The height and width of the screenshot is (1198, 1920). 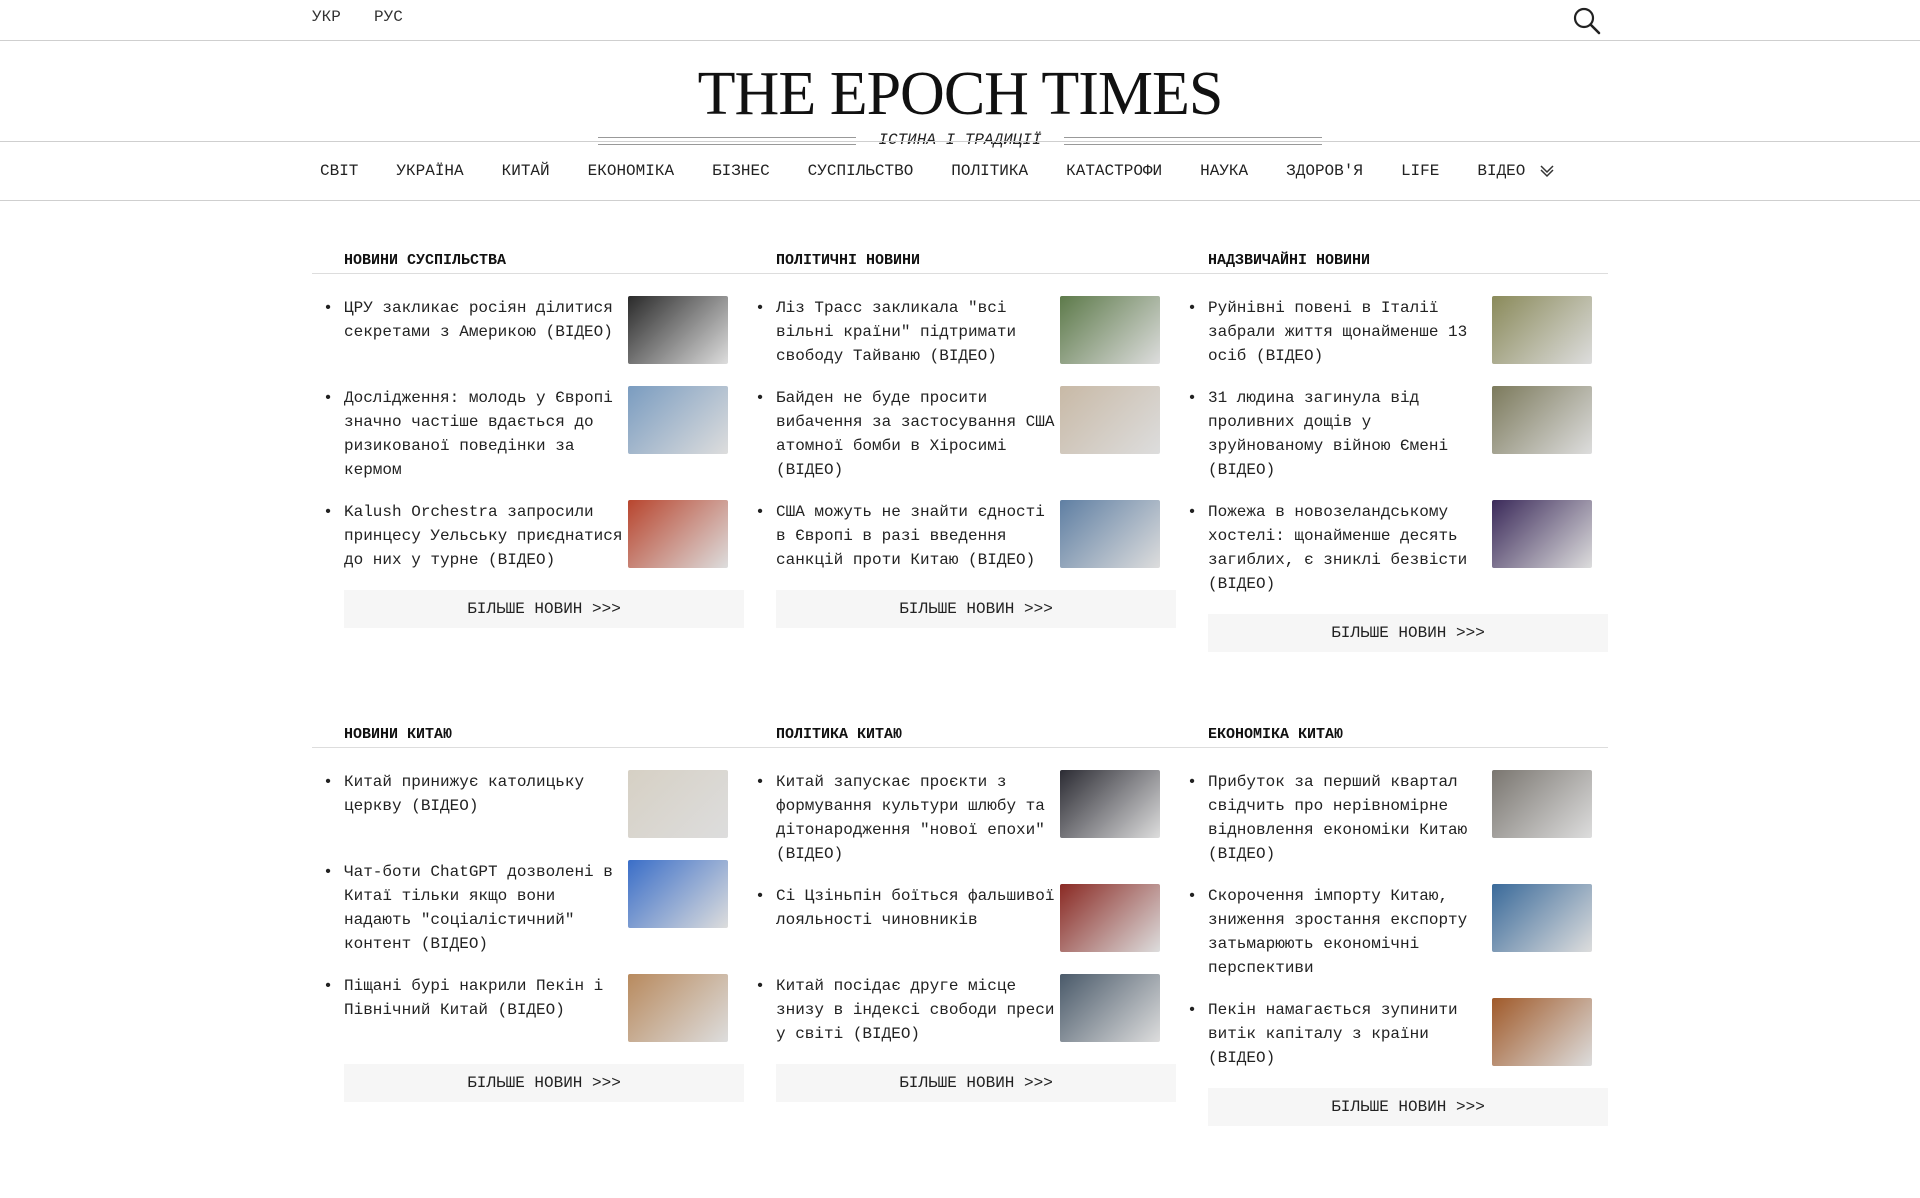 I want to click on top-bar: УКР РУС, so click(x=960, y=20).